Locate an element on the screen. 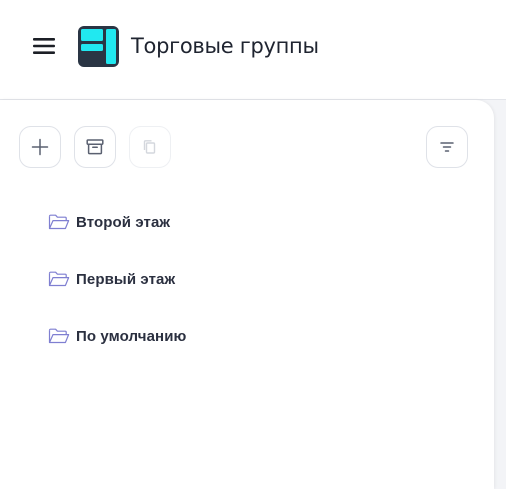 This screenshot has height=489, width=506. archive-button is located at coordinates (95, 147).